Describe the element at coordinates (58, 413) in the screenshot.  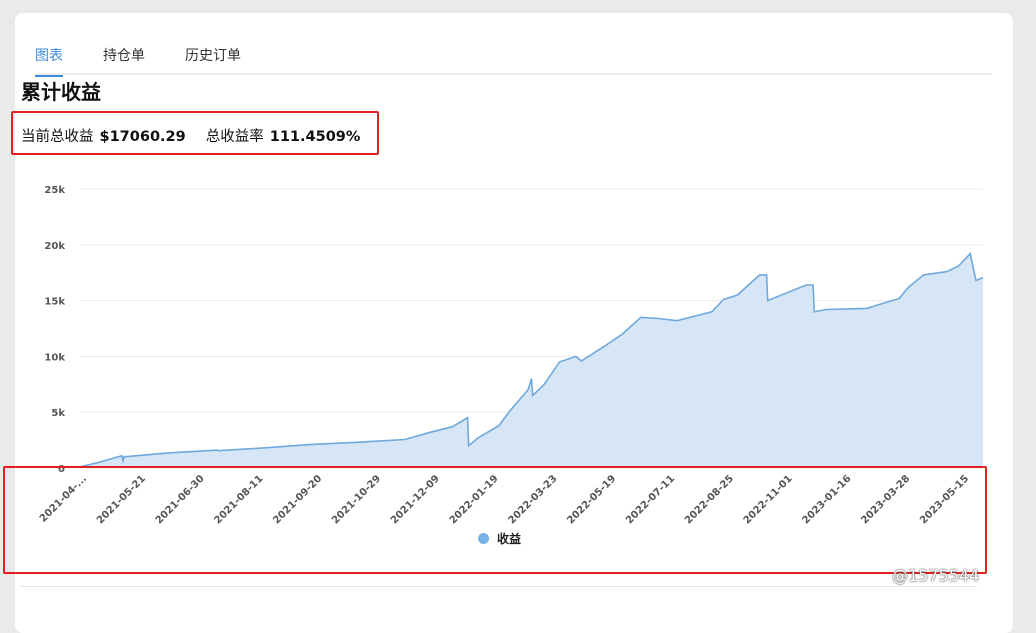
I see `y-tick-label: 5k` at that location.